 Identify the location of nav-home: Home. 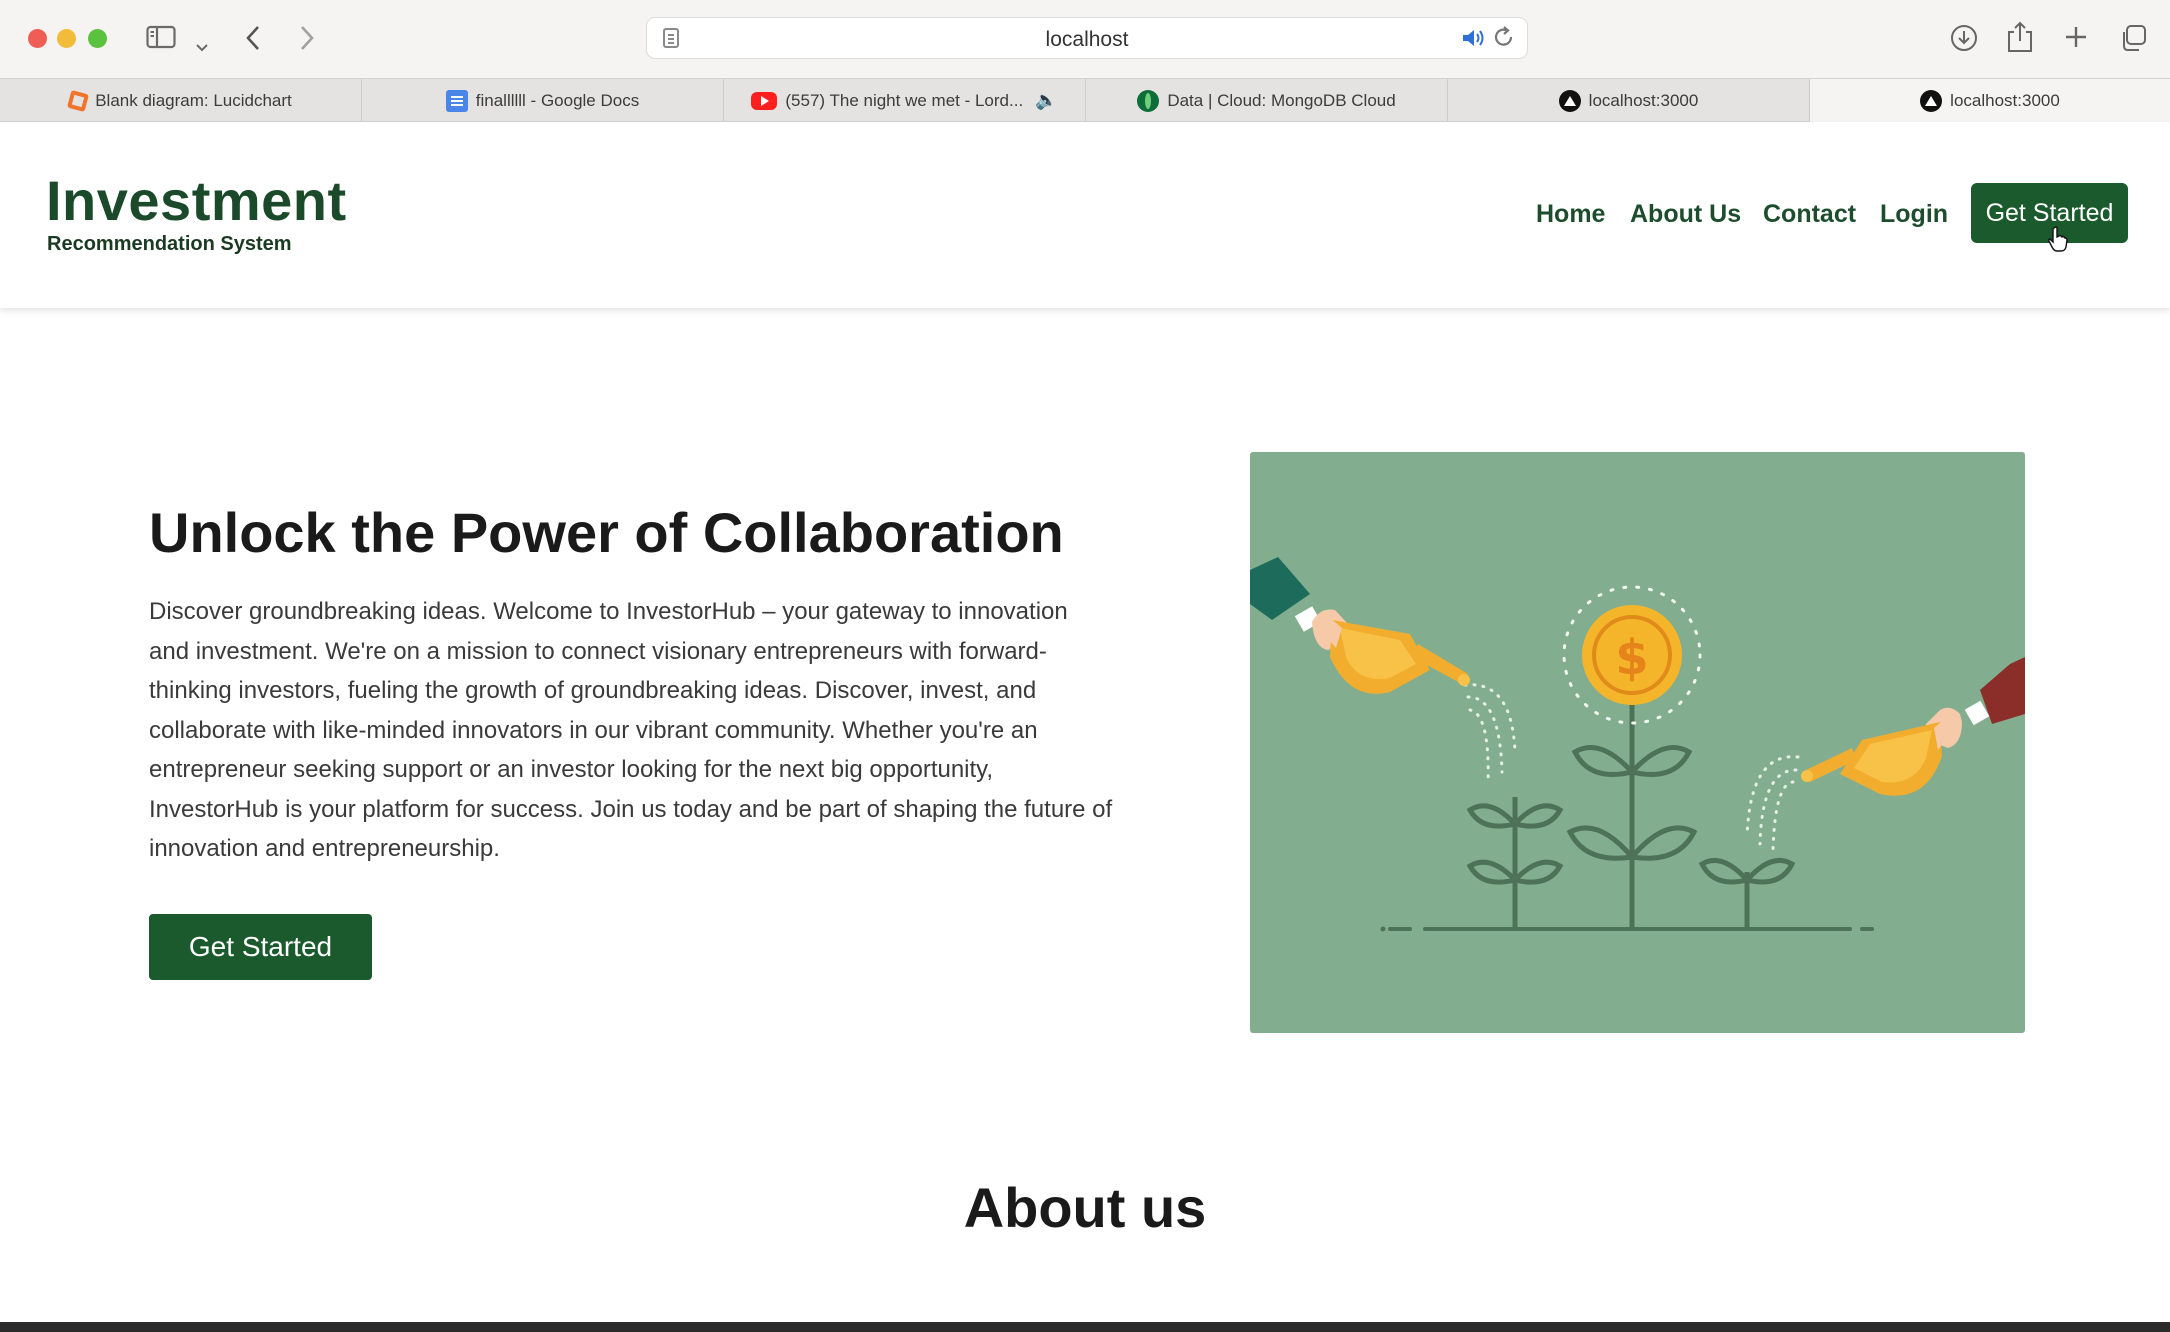
(1570, 214).